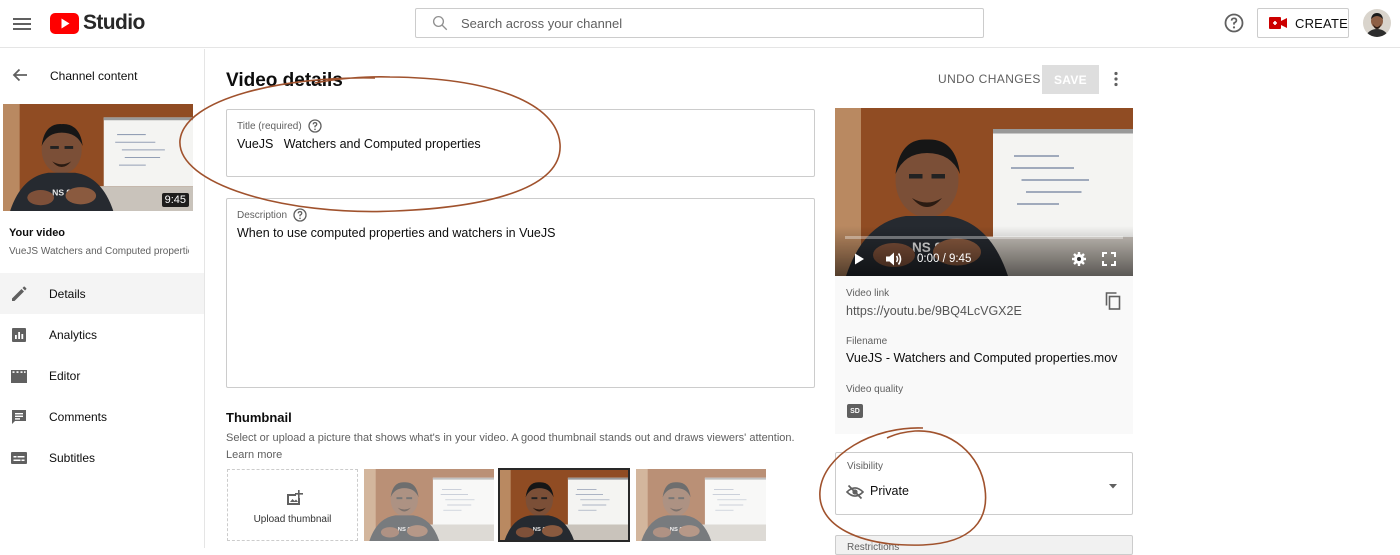 This screenshot has height=555, width=1400. What do you see at coordinates (984, 545) in the screenshot?
I see `restrictions-dropdown: Restrictions` at bounding box center [984, 545].